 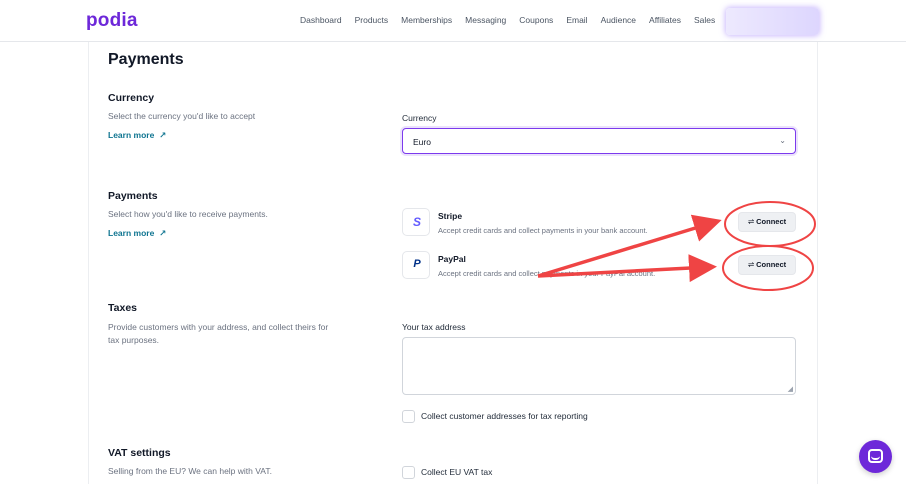 What do you see at coordinates (131, 98) in the screenshot?
I see `currency-section-title: Currency` at bounding box center [131, 98].